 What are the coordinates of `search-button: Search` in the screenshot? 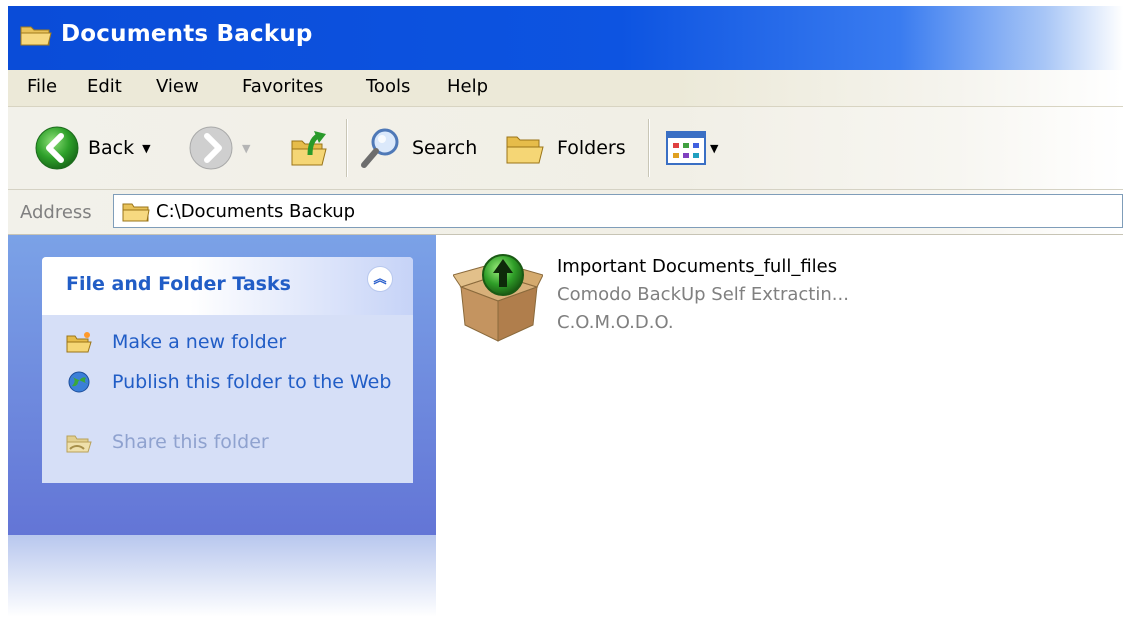 It's located at (417, 148).